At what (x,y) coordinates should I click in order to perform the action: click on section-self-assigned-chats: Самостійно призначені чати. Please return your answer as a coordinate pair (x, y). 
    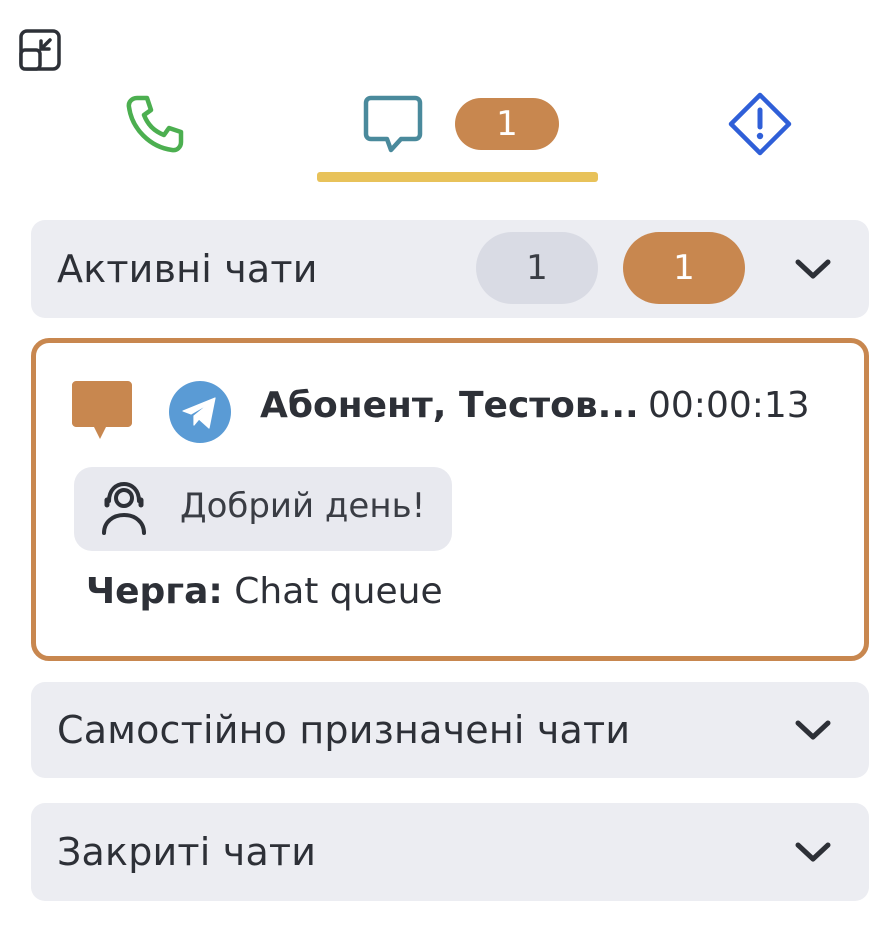
    Looking at the image, I should click on (450, 730).